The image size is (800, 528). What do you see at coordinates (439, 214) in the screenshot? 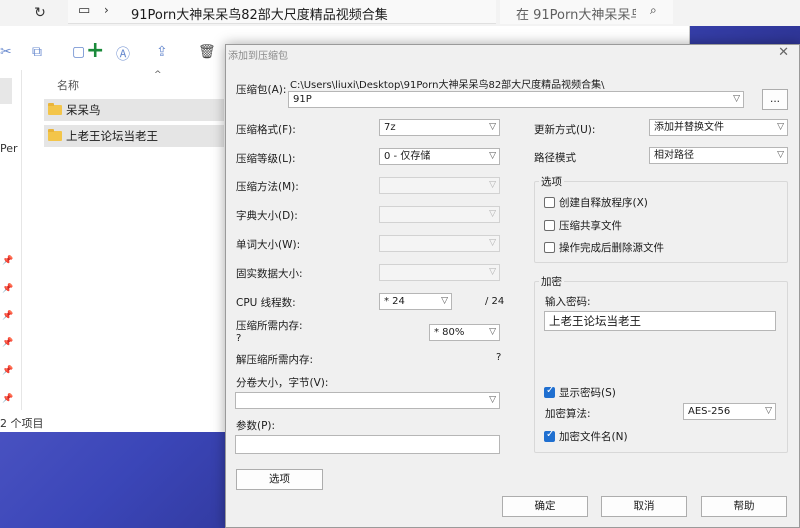
I see `dictionary-select: ▽` at bounding box center [439, 214].